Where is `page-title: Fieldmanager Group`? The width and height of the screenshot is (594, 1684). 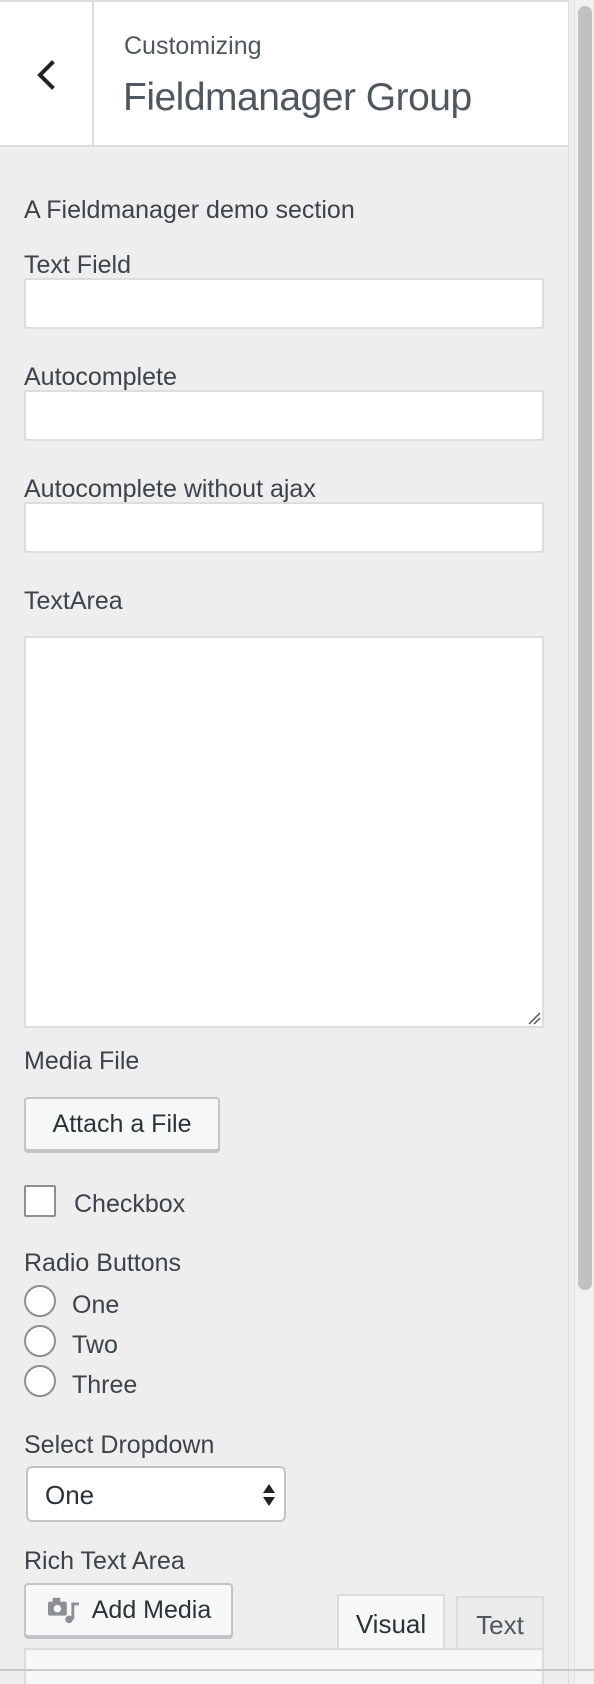 page-title: Fieldmanager Group is located at coordinates (297, 97).